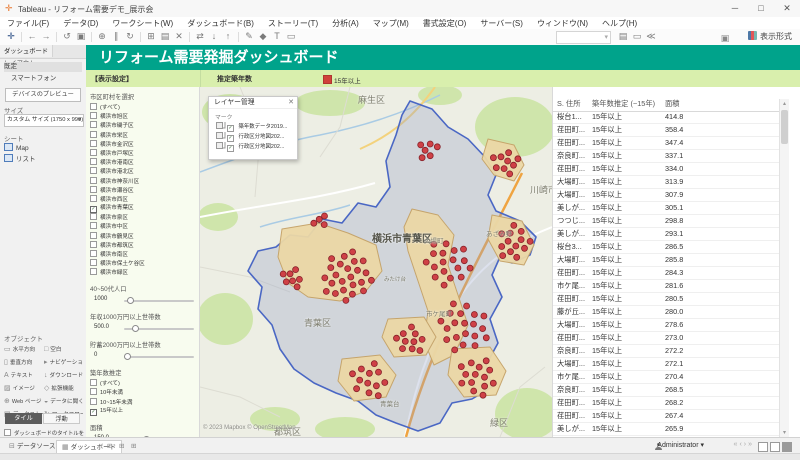 This screenshot has height=460, width=800. I want to click on object-item-7: ◇ 拡張機能, so click(63, 388).